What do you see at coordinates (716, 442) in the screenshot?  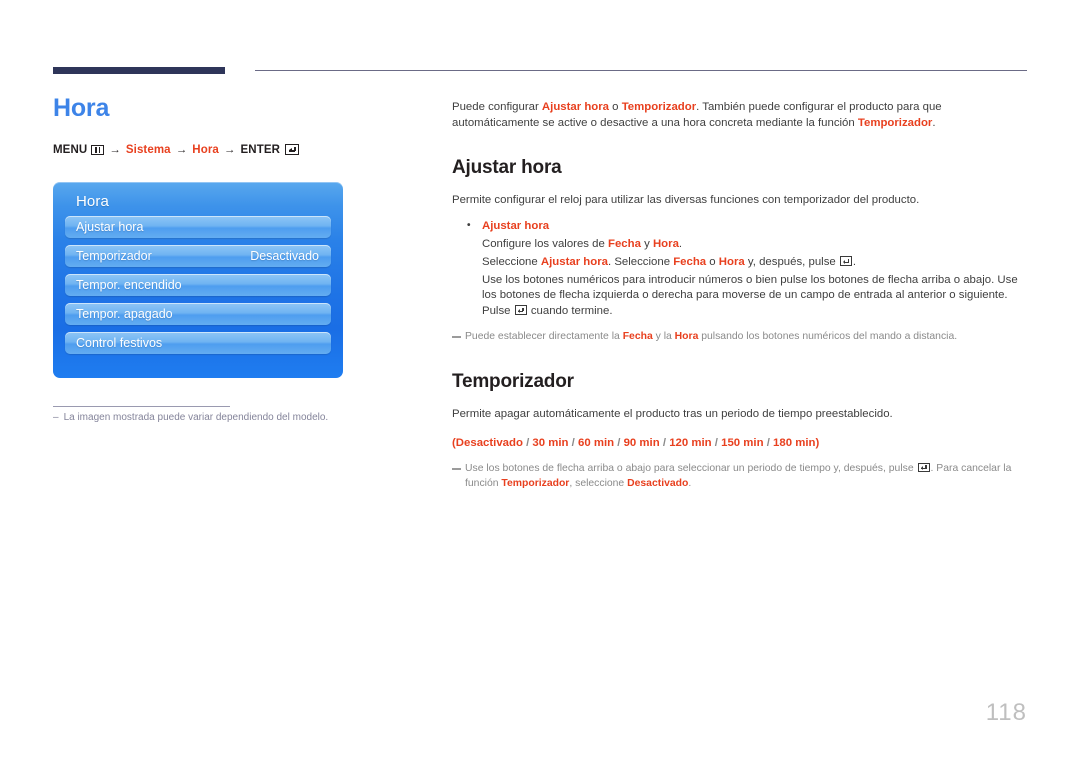 I see `option-sep-4: /` at bounding box center [716, 442].